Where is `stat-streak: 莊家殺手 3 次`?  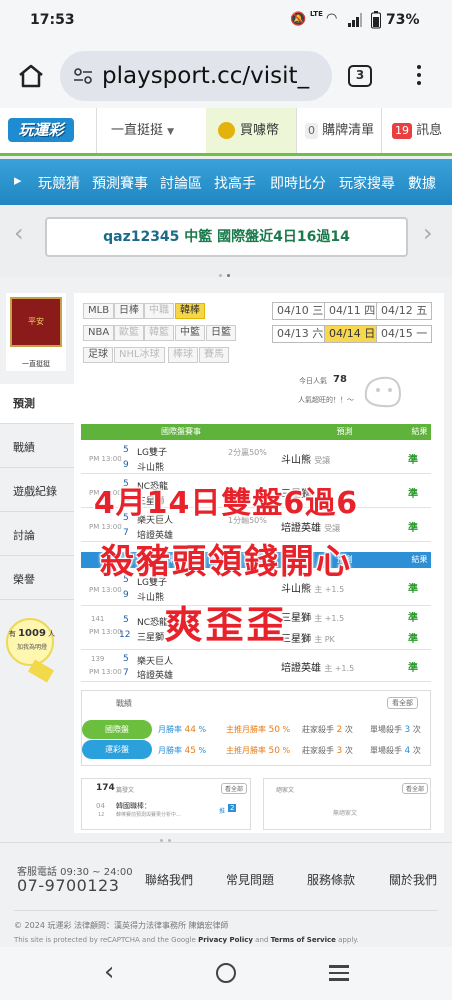
stat-streak: 莊家殺手 3 次 is located at coordinates (327, 751).